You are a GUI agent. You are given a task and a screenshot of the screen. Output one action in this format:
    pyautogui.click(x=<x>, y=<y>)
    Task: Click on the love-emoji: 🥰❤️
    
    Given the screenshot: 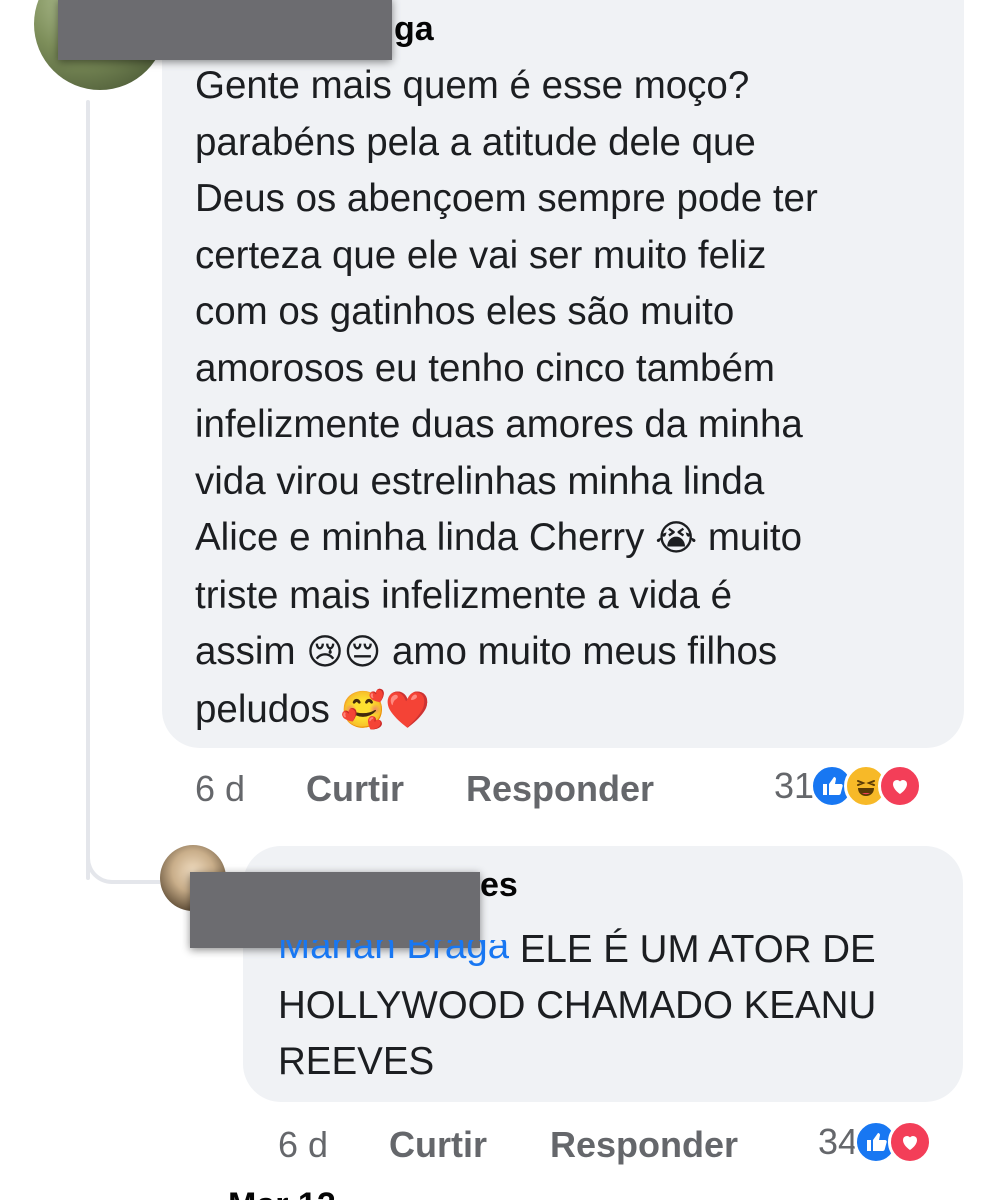 What is the action you would take?
    pyautogui.click(x=385, y=710)
    